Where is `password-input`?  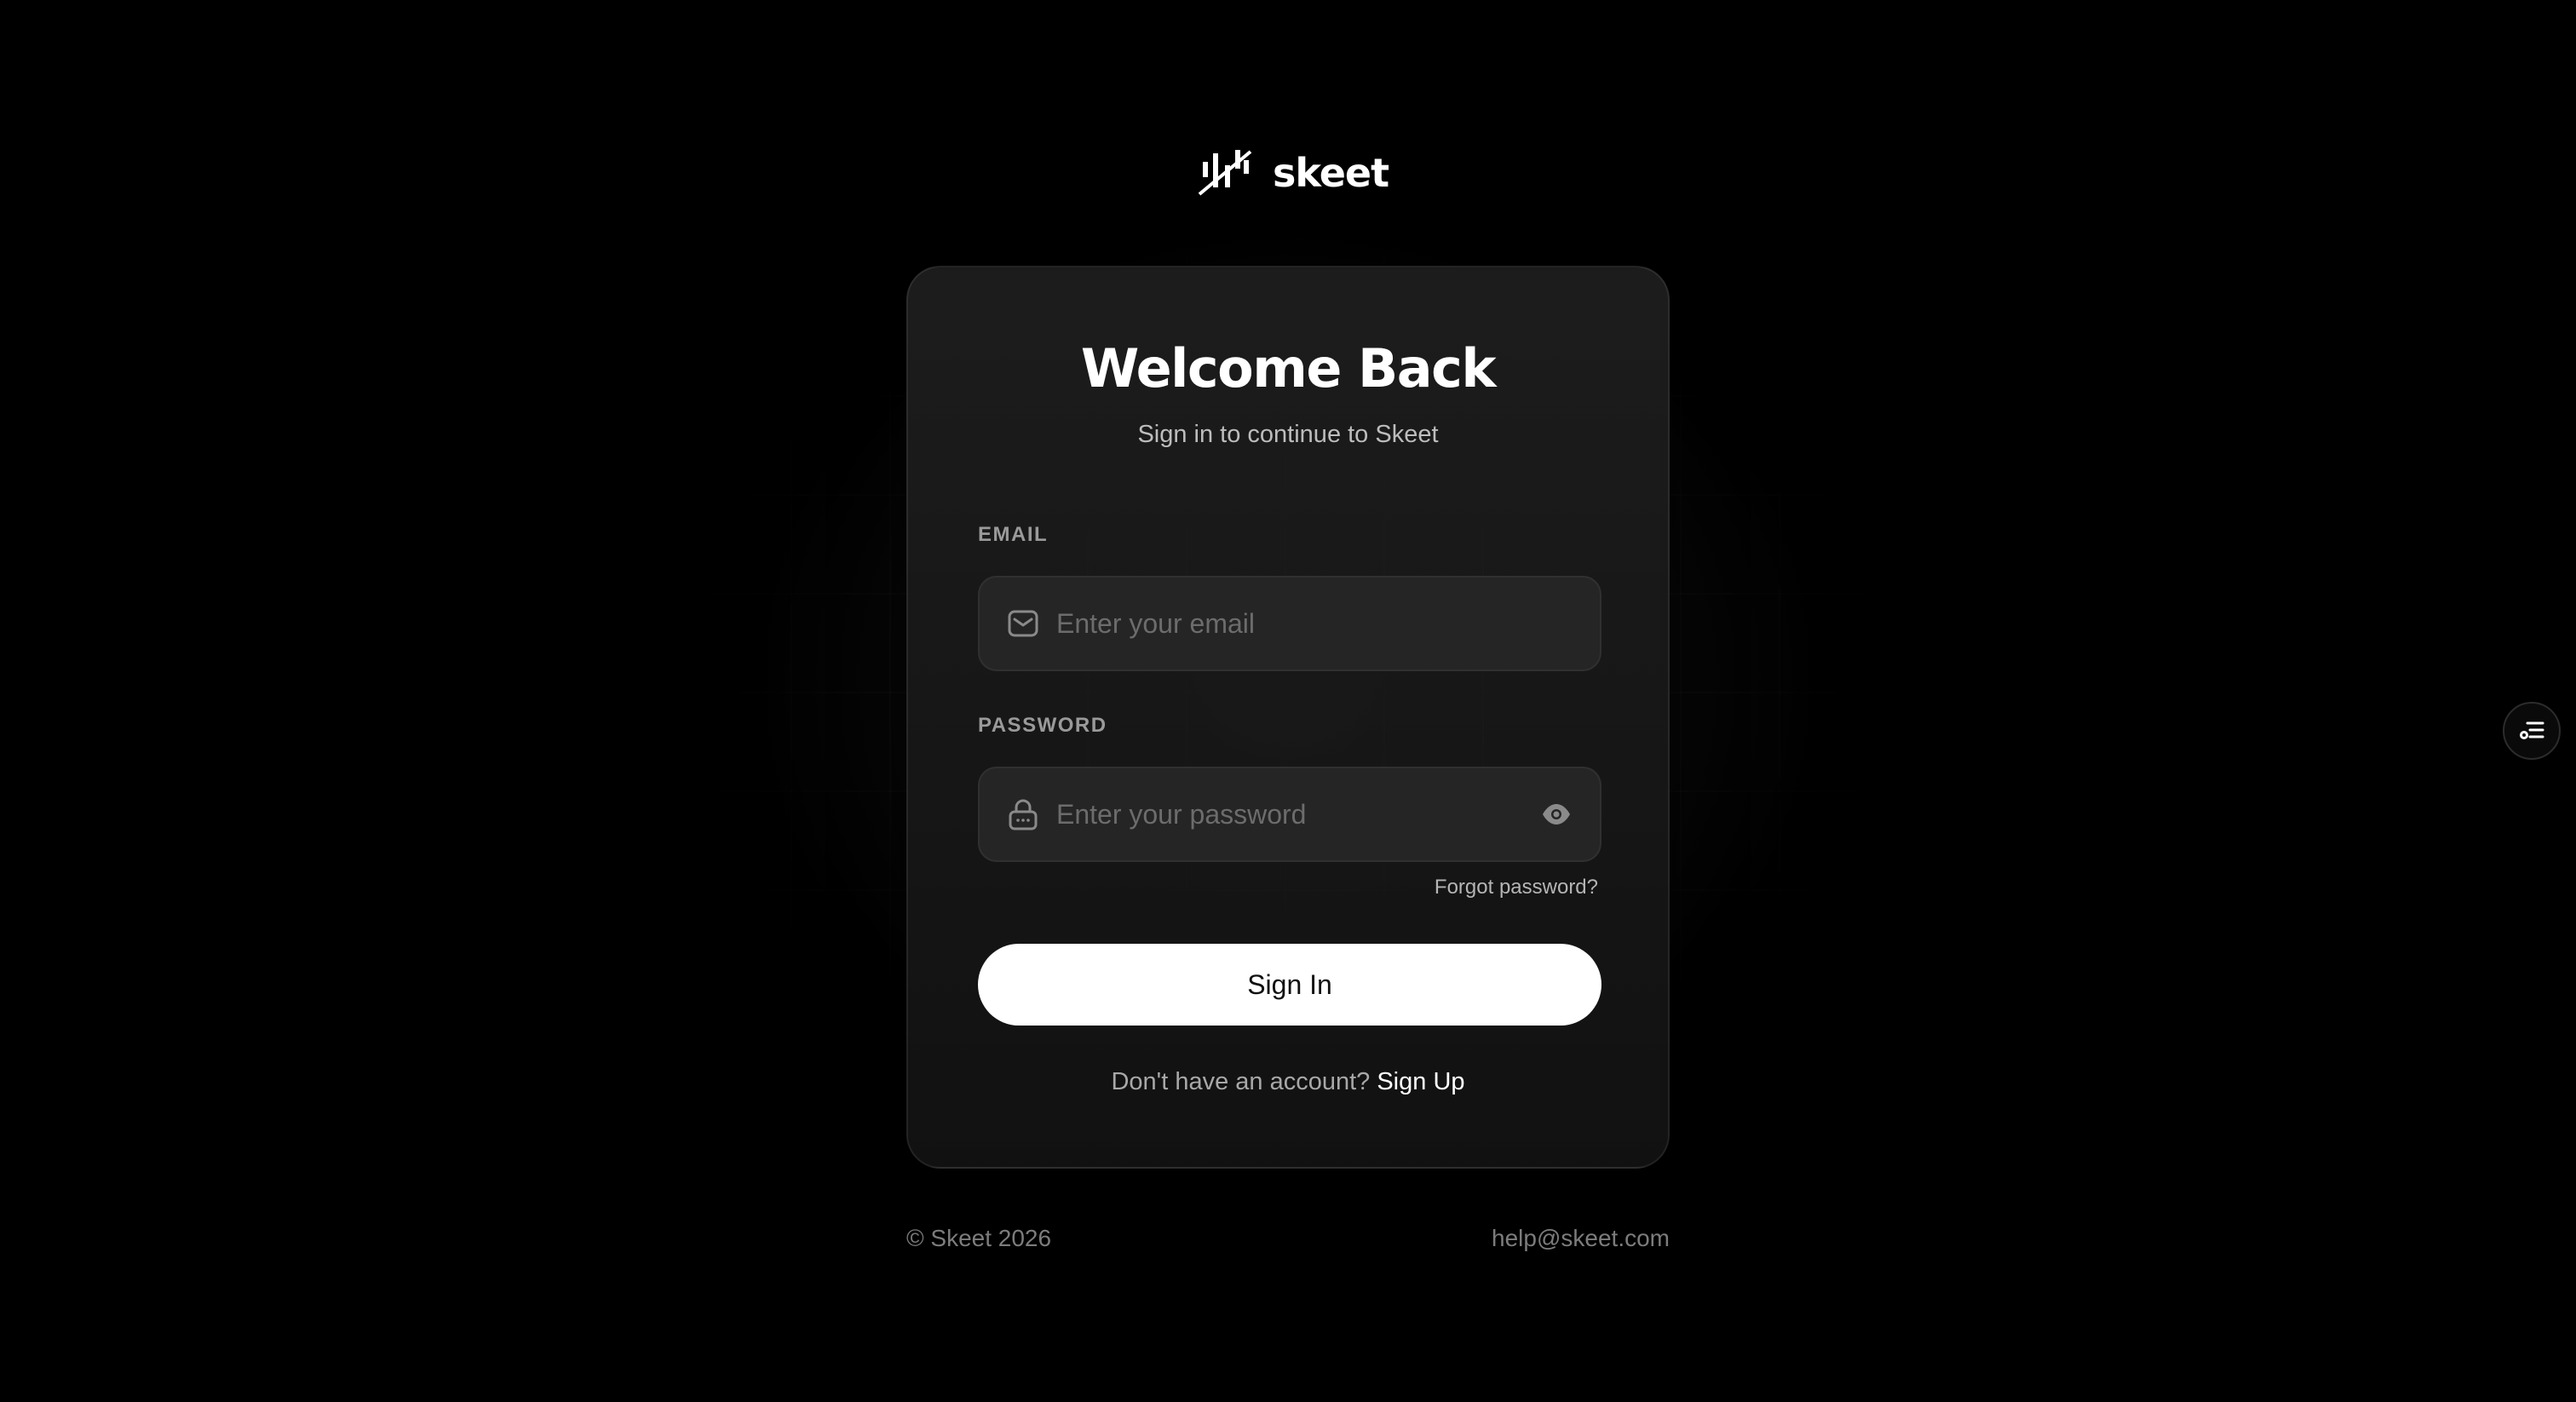 password-input is located at coordinates (1289, 814).